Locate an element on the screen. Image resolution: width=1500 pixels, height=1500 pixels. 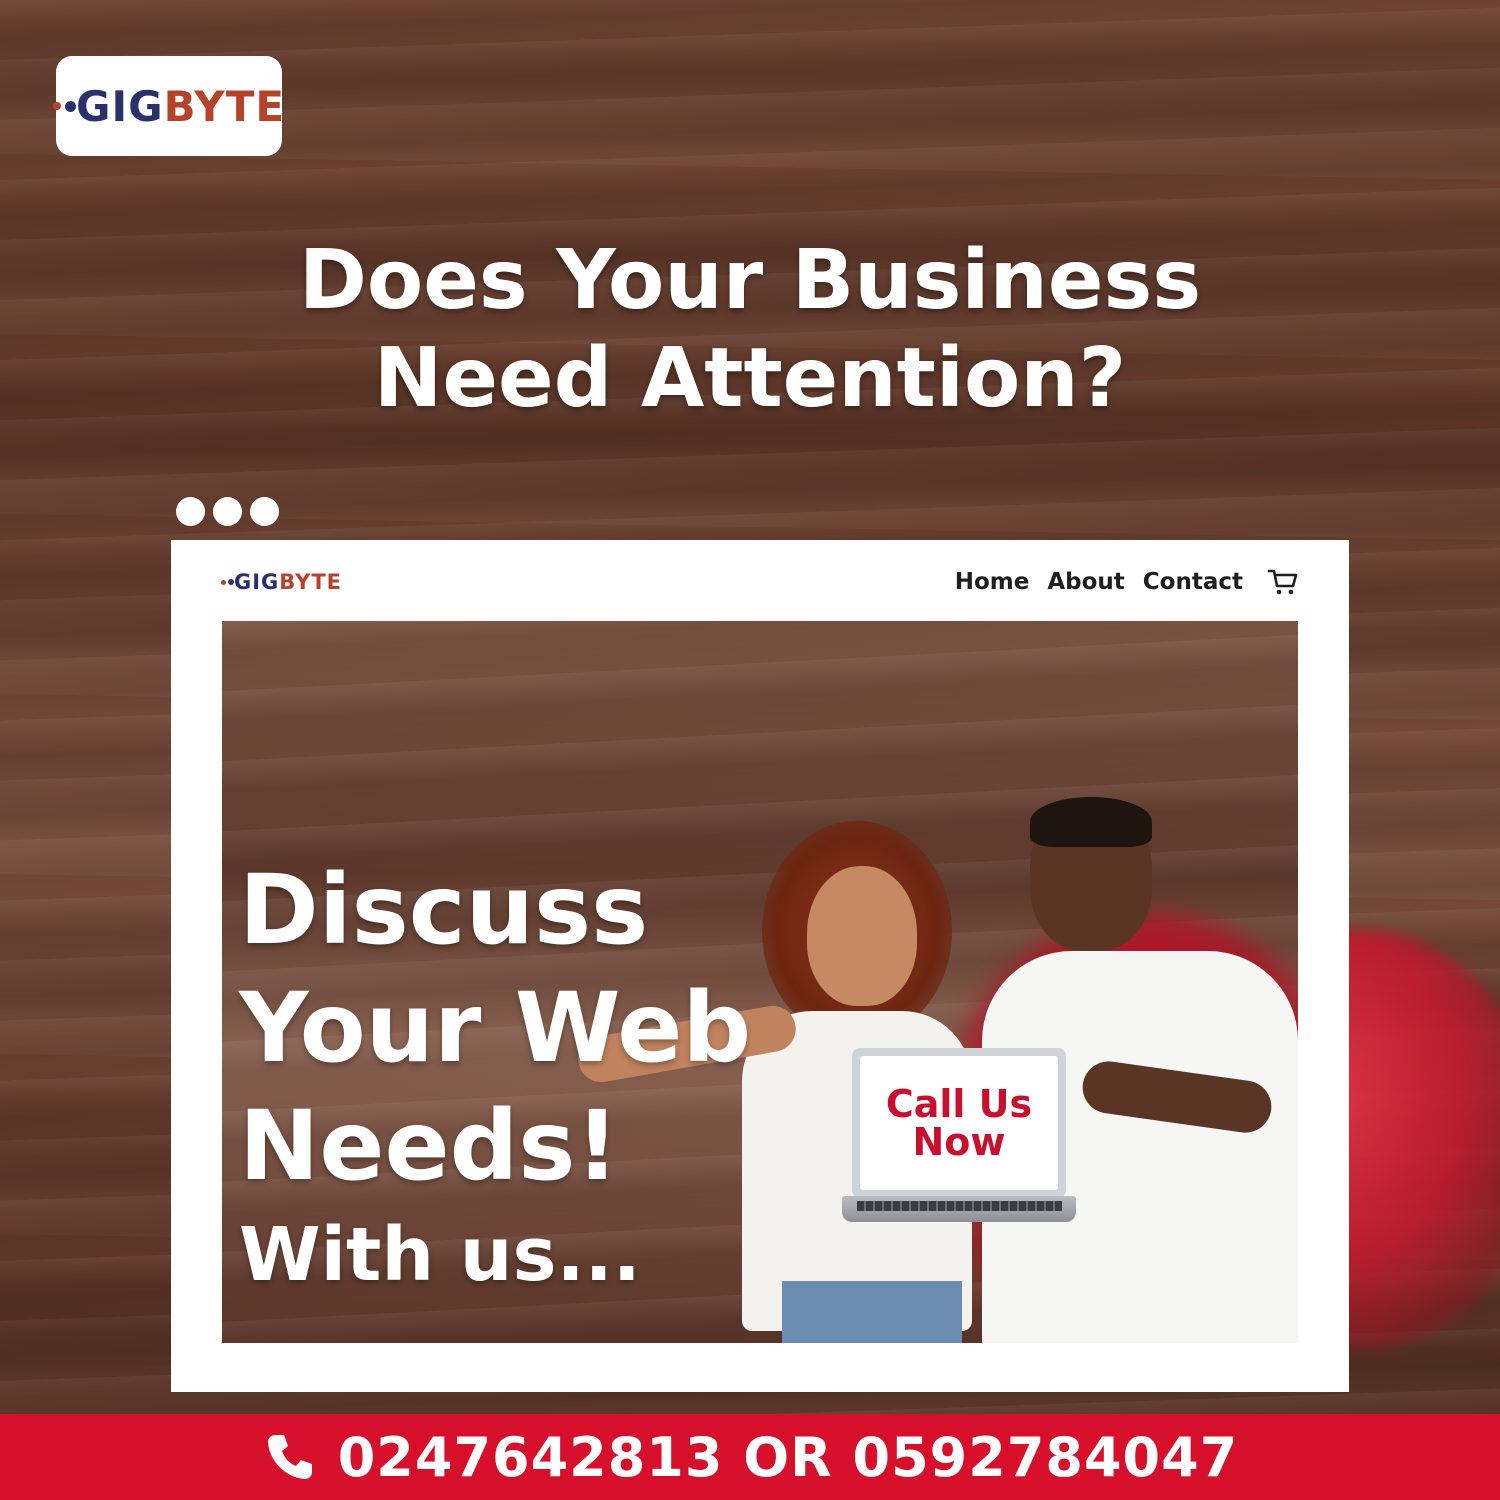
nav-about: About is located at coordinates (1085, 582).